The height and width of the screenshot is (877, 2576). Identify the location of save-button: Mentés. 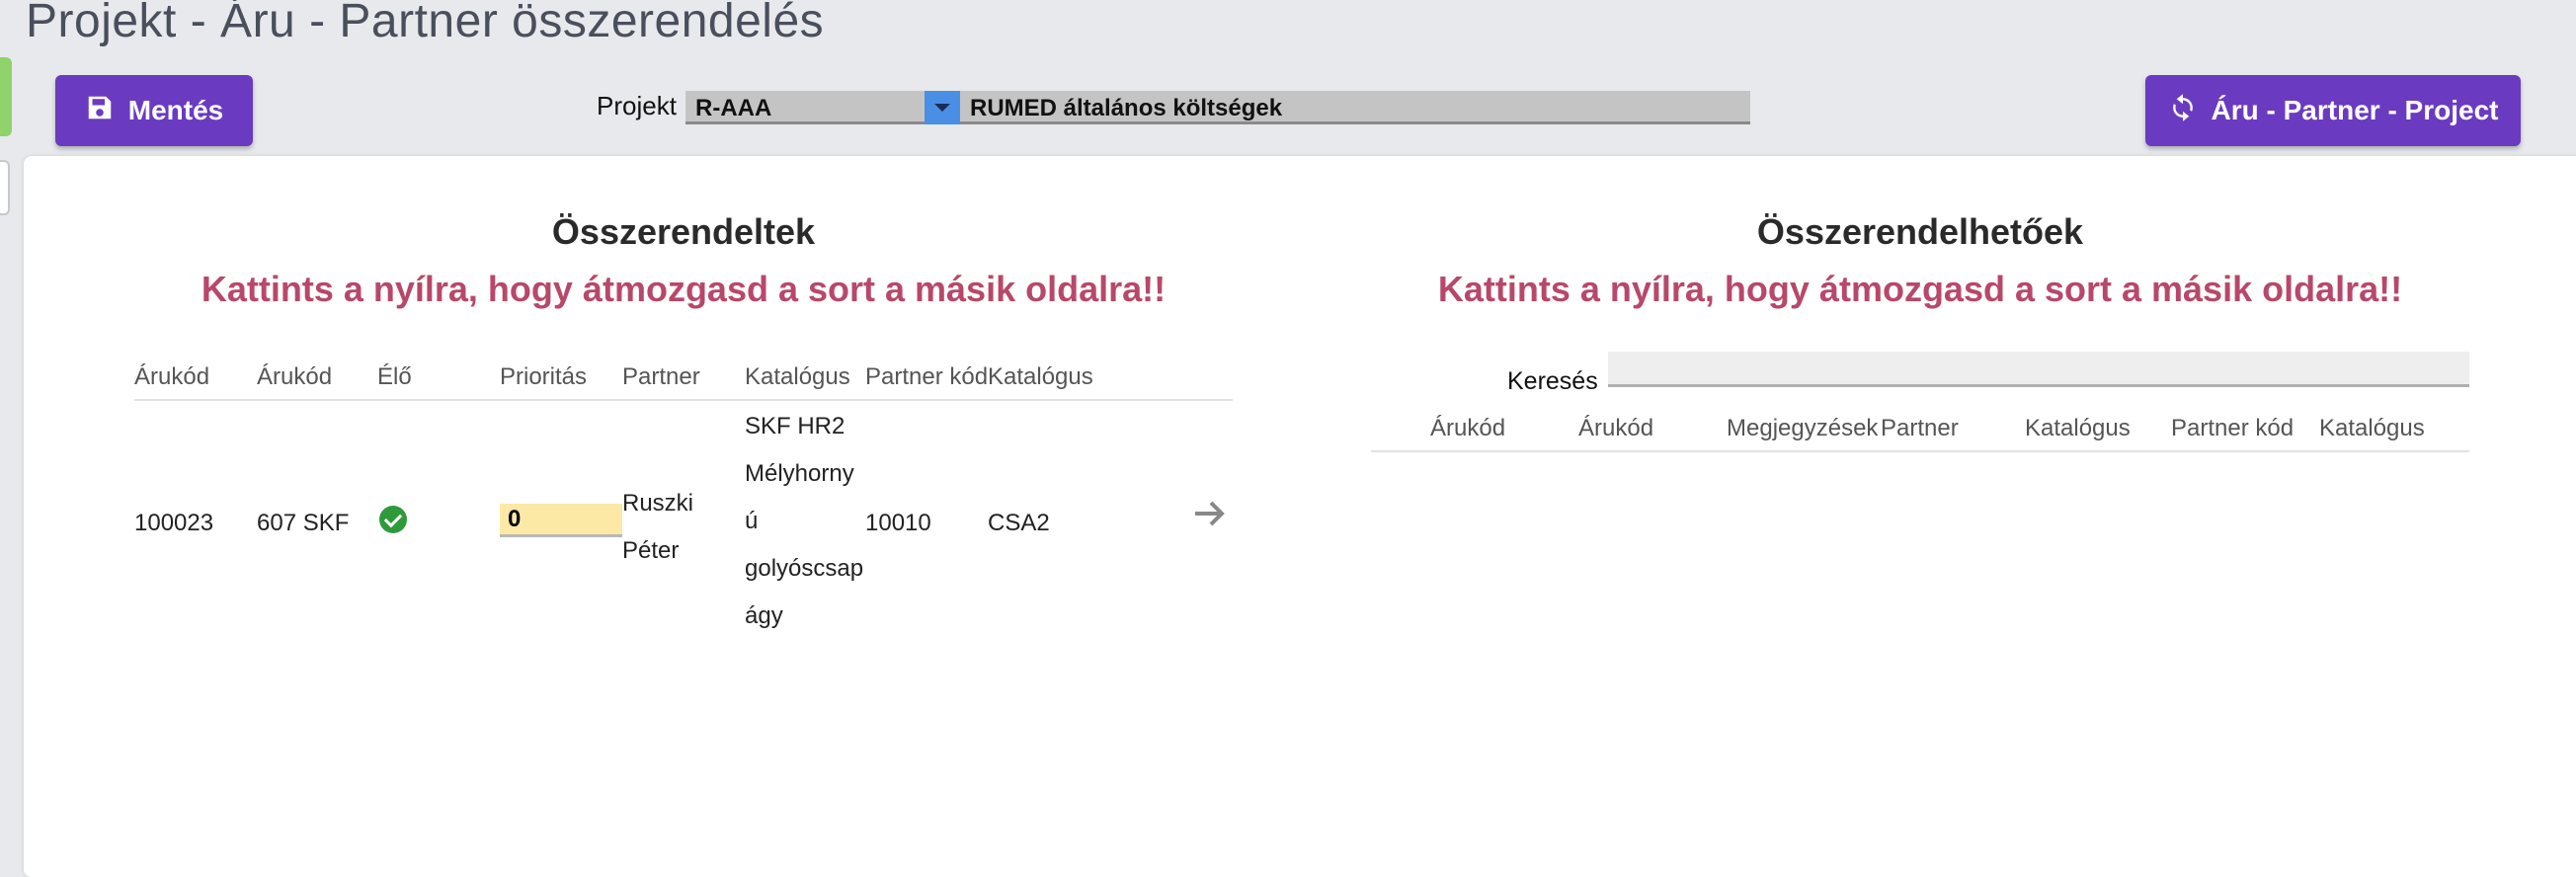
(154, 110).